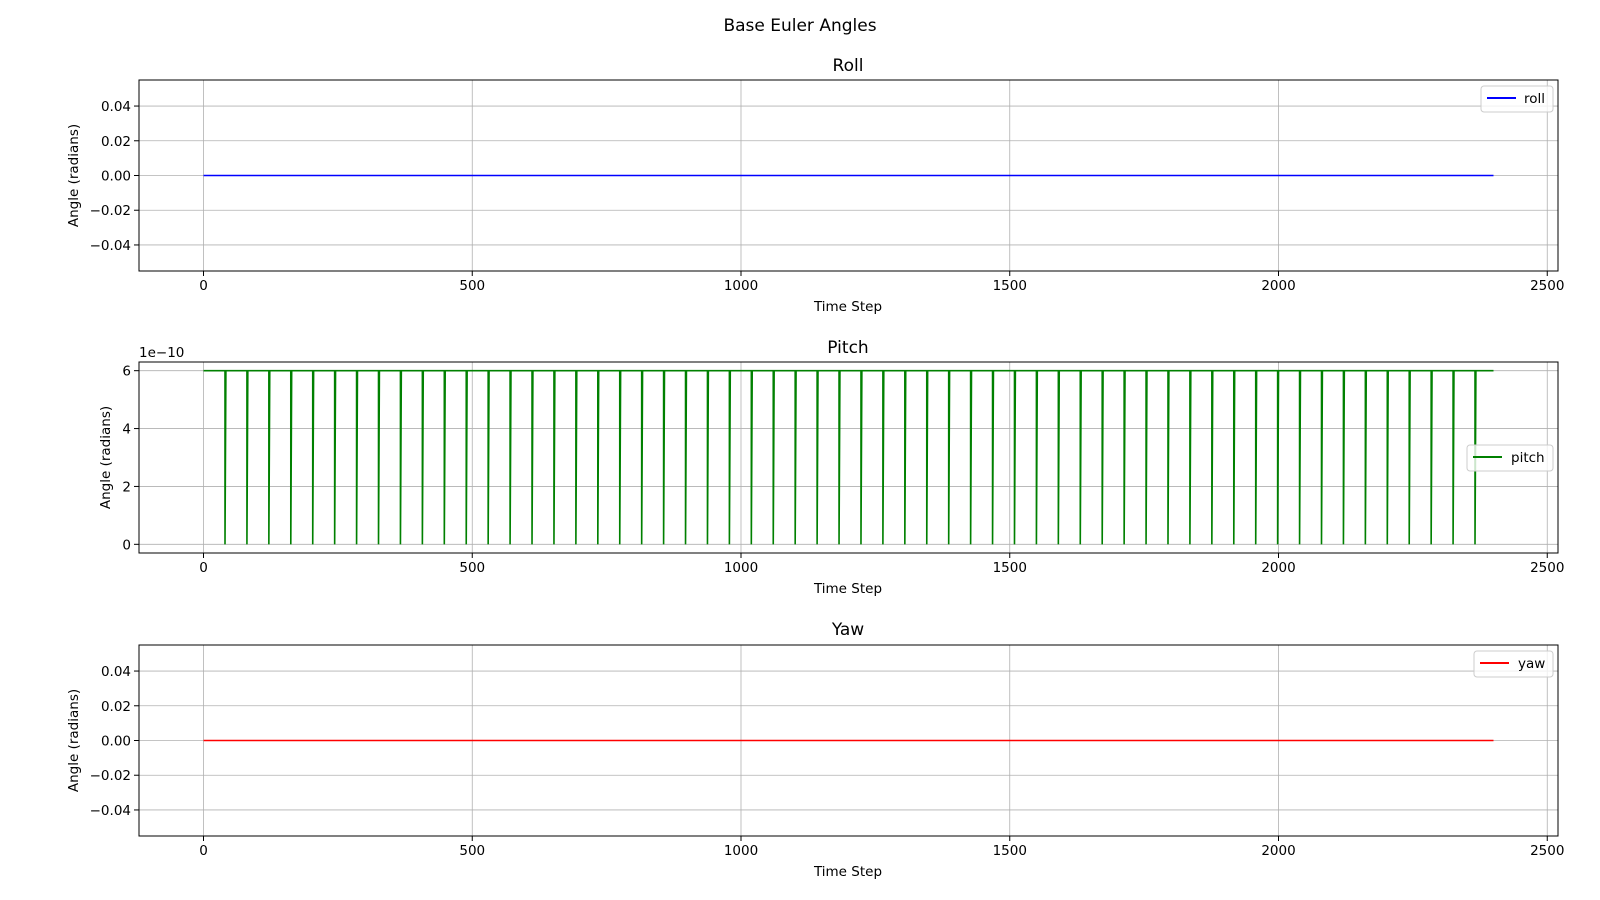 The image size is (1600, 900). What do you see at coordinates (126, 430) in the screenshot?
I see `y-tick-label: 4` at bounding box center [126, 430].